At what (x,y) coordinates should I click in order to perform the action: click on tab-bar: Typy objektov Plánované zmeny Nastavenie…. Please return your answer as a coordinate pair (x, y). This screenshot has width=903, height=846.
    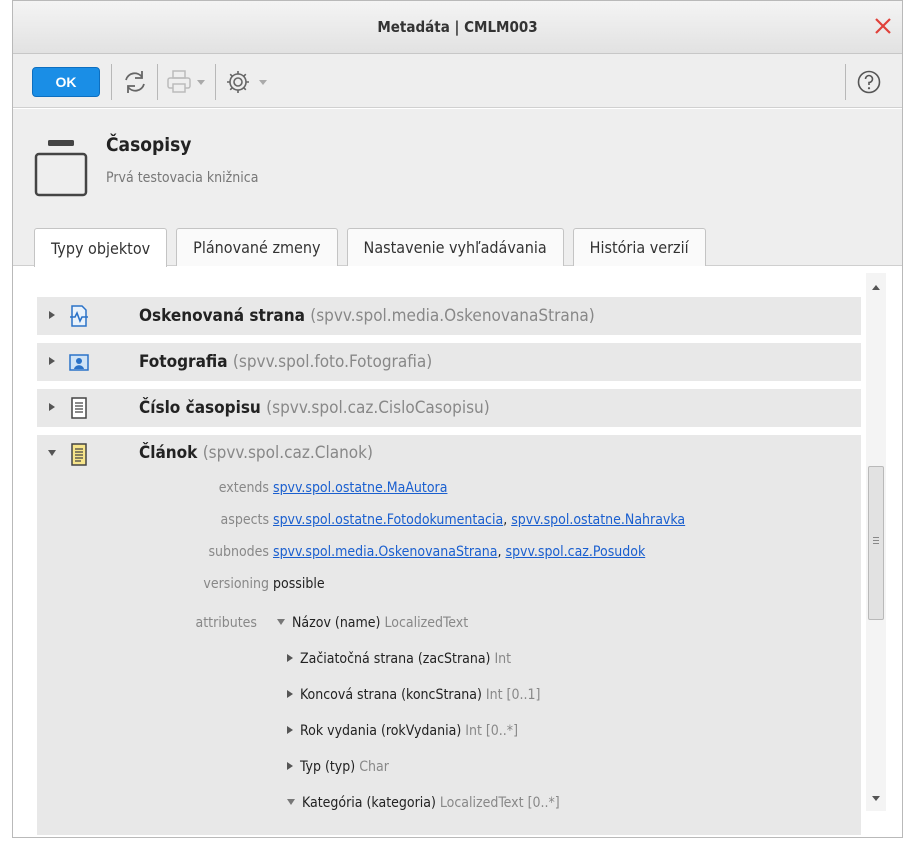
    Looking at the image, I should click on (374, 247).